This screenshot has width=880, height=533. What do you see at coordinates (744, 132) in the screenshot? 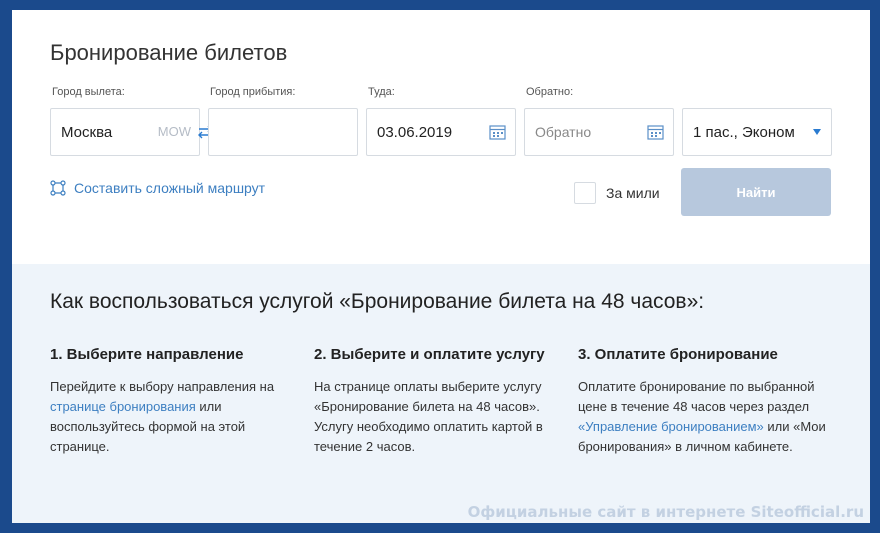
I see `passengers-value: 1 пас., Эконом` at bounding box center [744, 132].